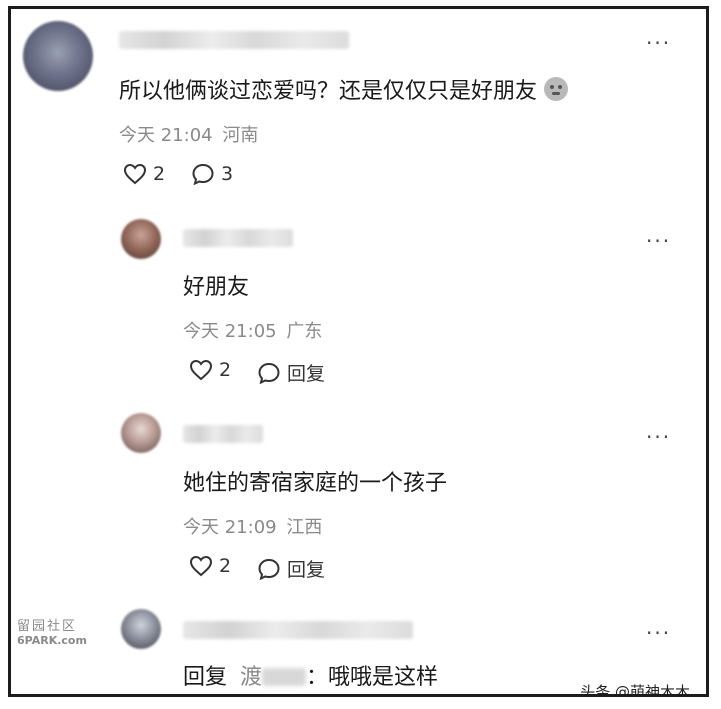 The height and width of the screenshot is (709, 721). I want to click on reply-target: 渡, so click(251, 677).